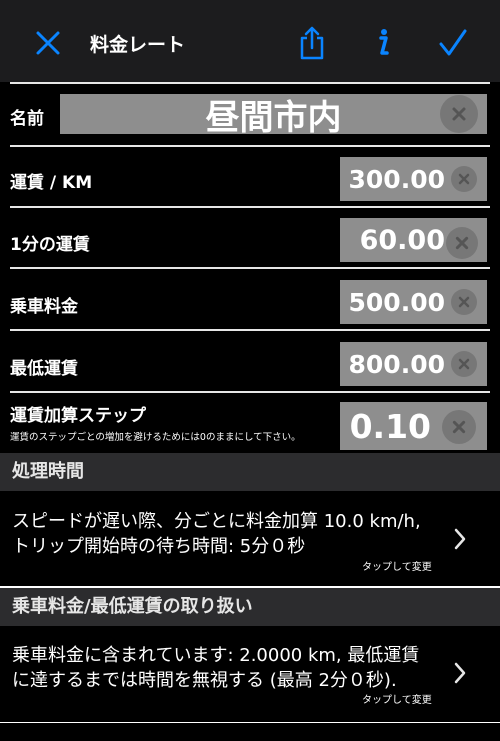 The height and width of the screenshot is (741, 500). I want to click on fare-per-minute-label: 1分の運賃, so click(50, 245).